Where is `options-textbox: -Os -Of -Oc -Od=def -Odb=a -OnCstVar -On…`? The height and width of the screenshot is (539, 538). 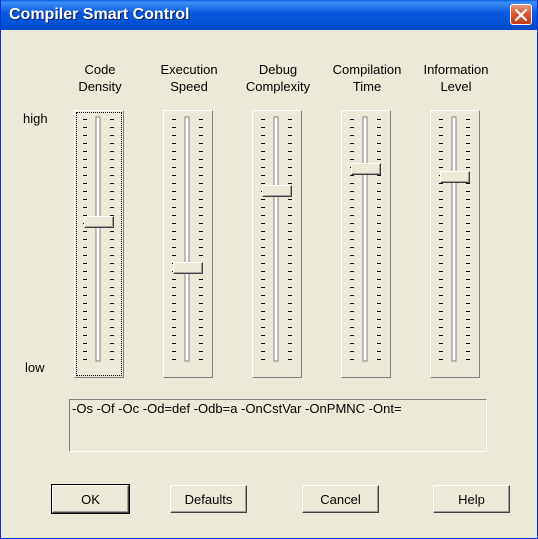
options-textbox: -Os -Of -Oc -Od=def -Odb=a -OnCstVar -On… is located at coordinates (278, 425).